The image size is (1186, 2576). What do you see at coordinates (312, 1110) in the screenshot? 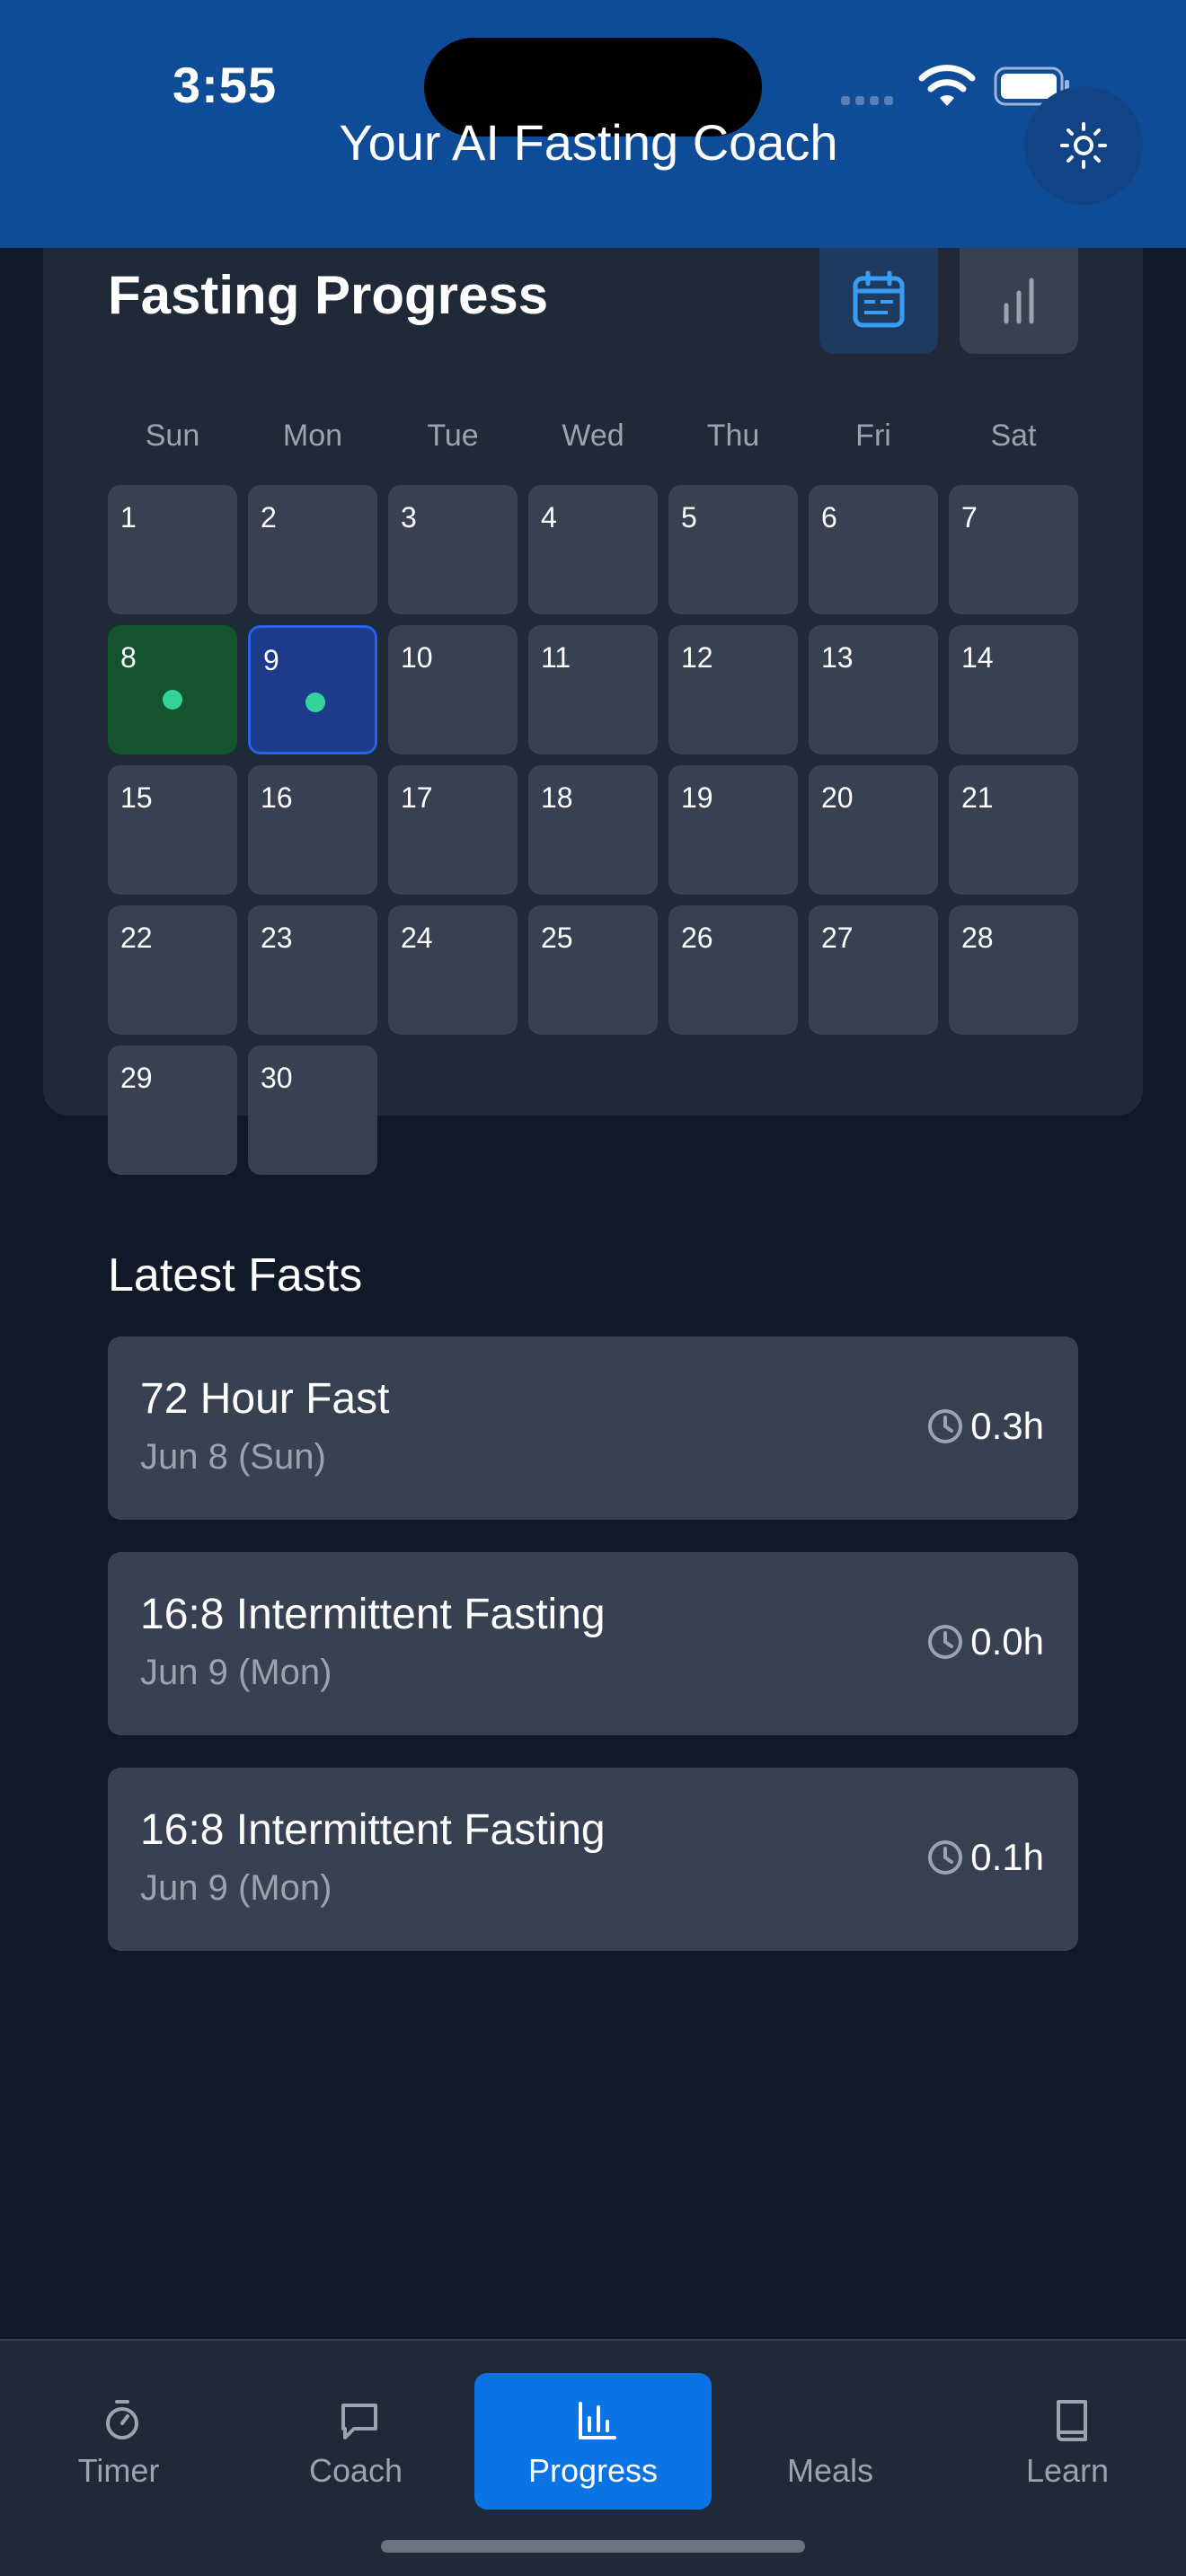
I see `calendar-day-30: 30` at bounding box center [312, 1110].